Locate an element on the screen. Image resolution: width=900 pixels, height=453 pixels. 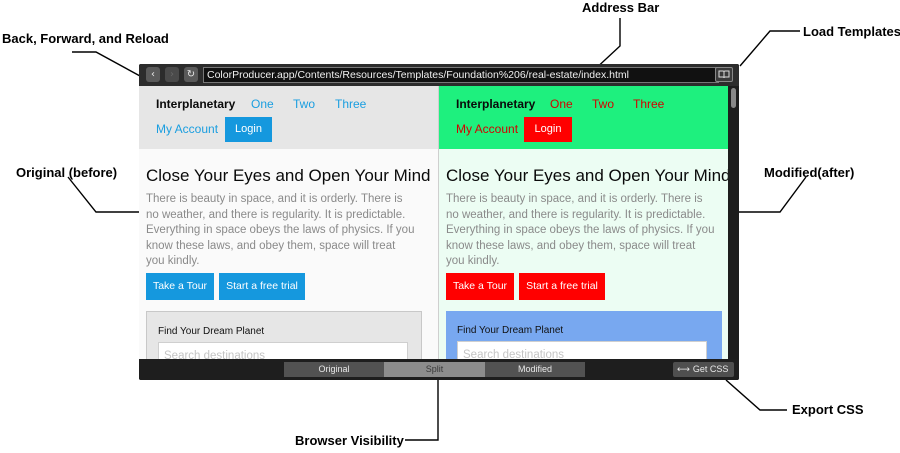
load-templates-button is located at coordinates (724, 74).